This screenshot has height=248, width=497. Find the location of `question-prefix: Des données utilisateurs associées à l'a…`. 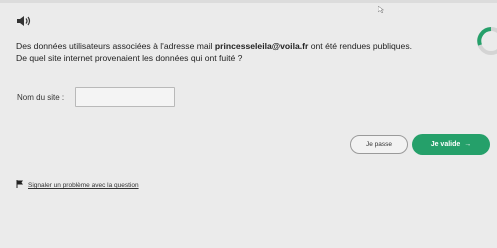

question-prefix: Des données utilisateurs associées à l'a… is located at coordinates (115, 46).